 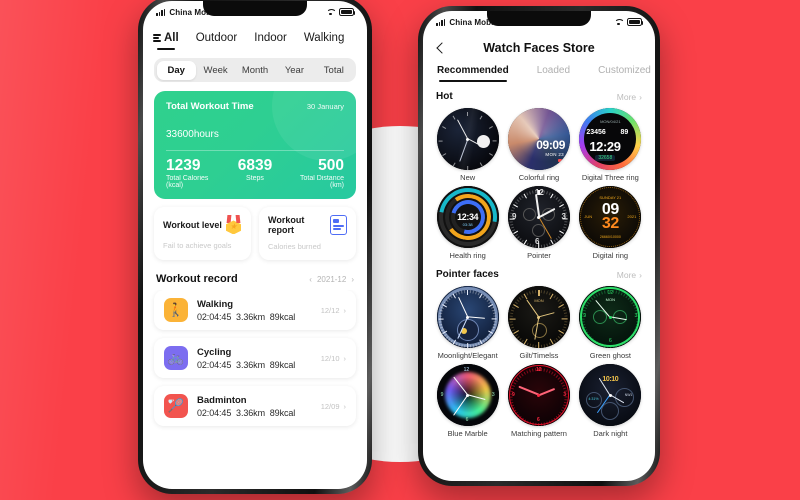 What do you see at coordinates (176, 406) in the screenshot?
I see `activity-icon: 🏸` at bounding box center [176, 406].